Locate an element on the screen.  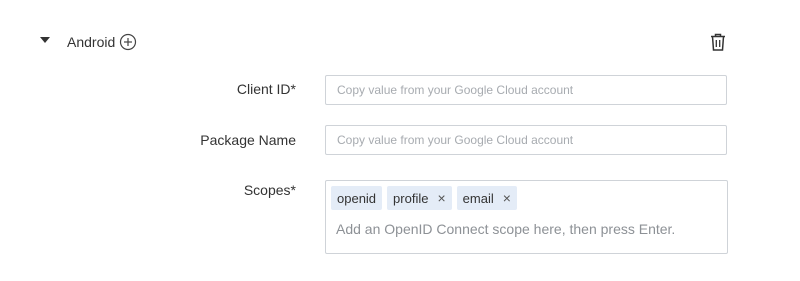
client-id-input is located at coordinates (526, 90).